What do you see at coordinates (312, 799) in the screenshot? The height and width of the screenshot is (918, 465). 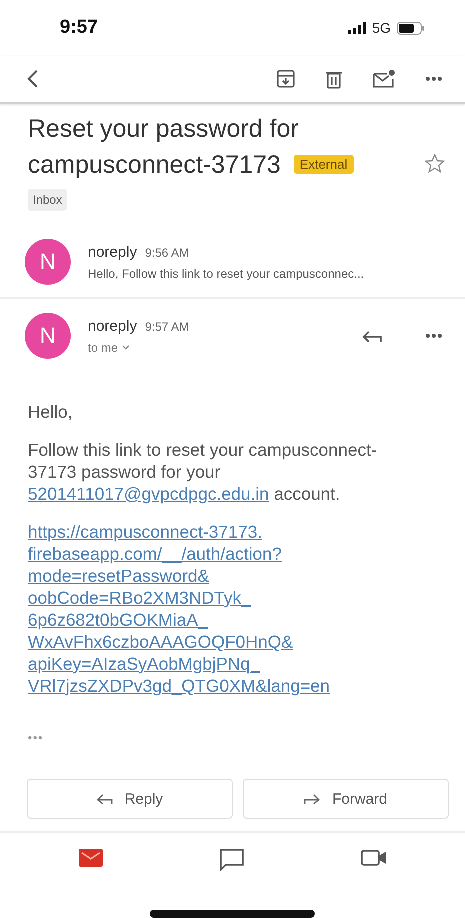 I see `forward-icon` at bounding box center [312, 799].